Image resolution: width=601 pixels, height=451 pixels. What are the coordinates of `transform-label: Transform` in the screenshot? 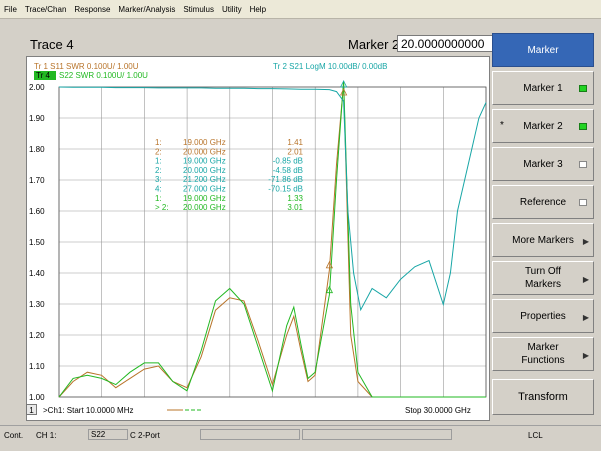 It's located at (543, 396).